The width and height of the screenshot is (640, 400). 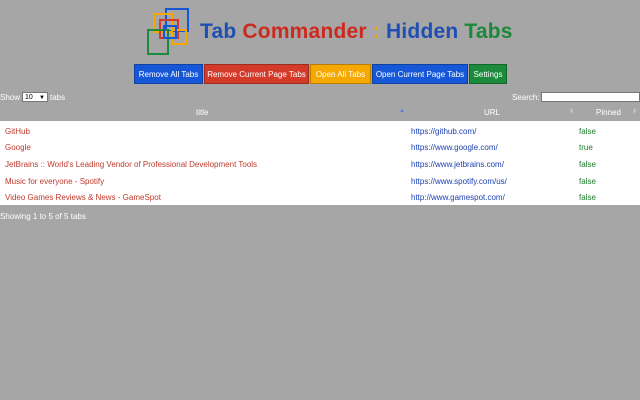 What do you see at coordinates (586, 147) in the screenshot?
I see `tab-pinned: true` at bounding box center [586, 147].